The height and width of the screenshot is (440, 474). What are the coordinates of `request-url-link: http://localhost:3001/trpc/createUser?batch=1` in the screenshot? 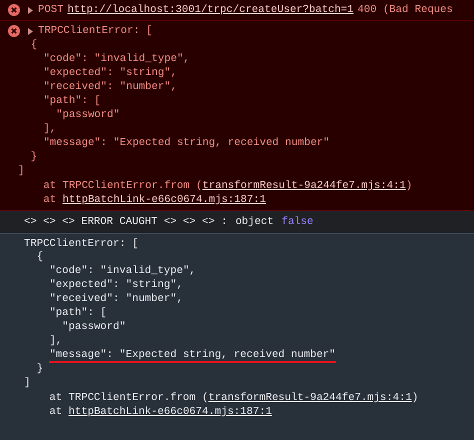 It's located at (210, 10).